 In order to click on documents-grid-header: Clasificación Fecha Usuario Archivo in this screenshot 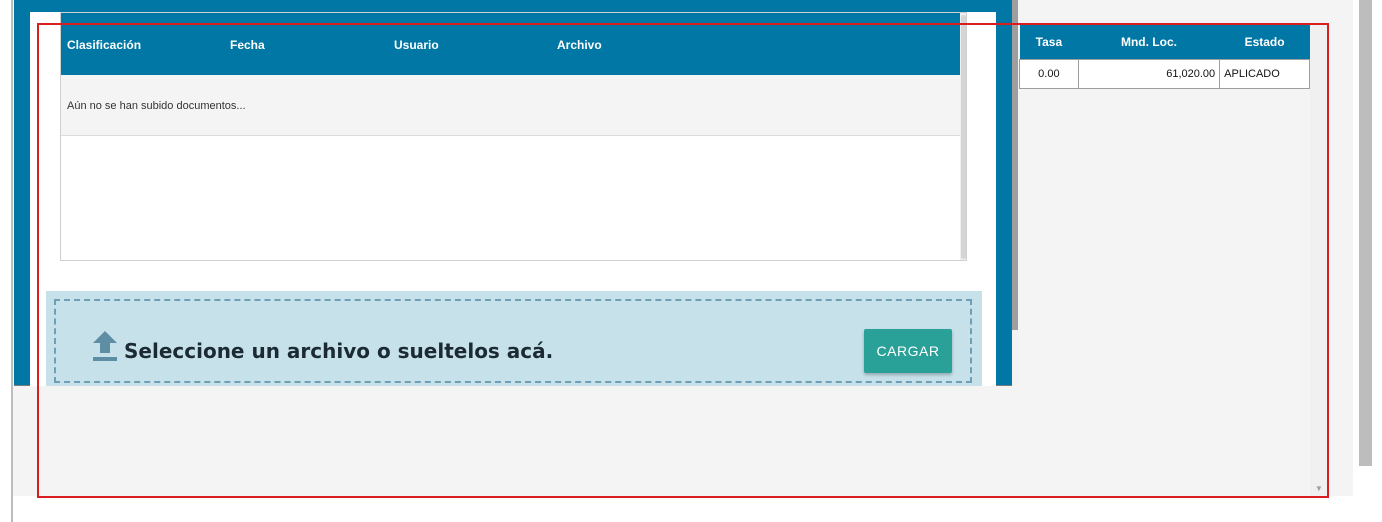, I will do `click(511, 44)`.